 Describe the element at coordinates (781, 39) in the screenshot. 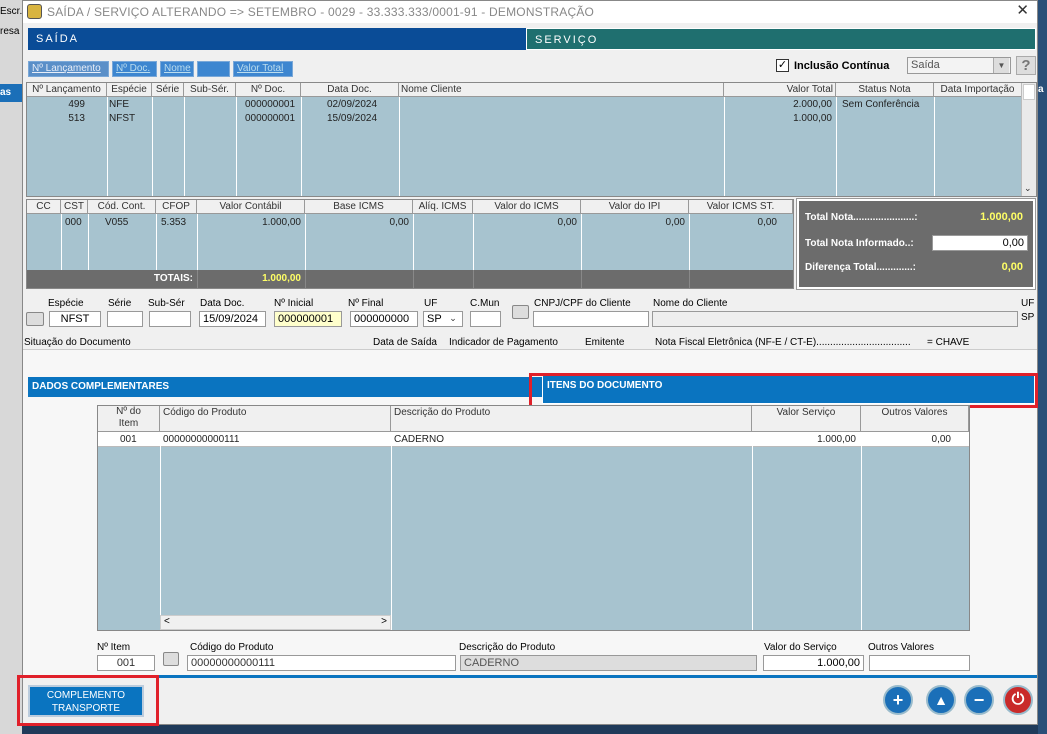

I see `tab-servico: SERVIÇO` at that location.